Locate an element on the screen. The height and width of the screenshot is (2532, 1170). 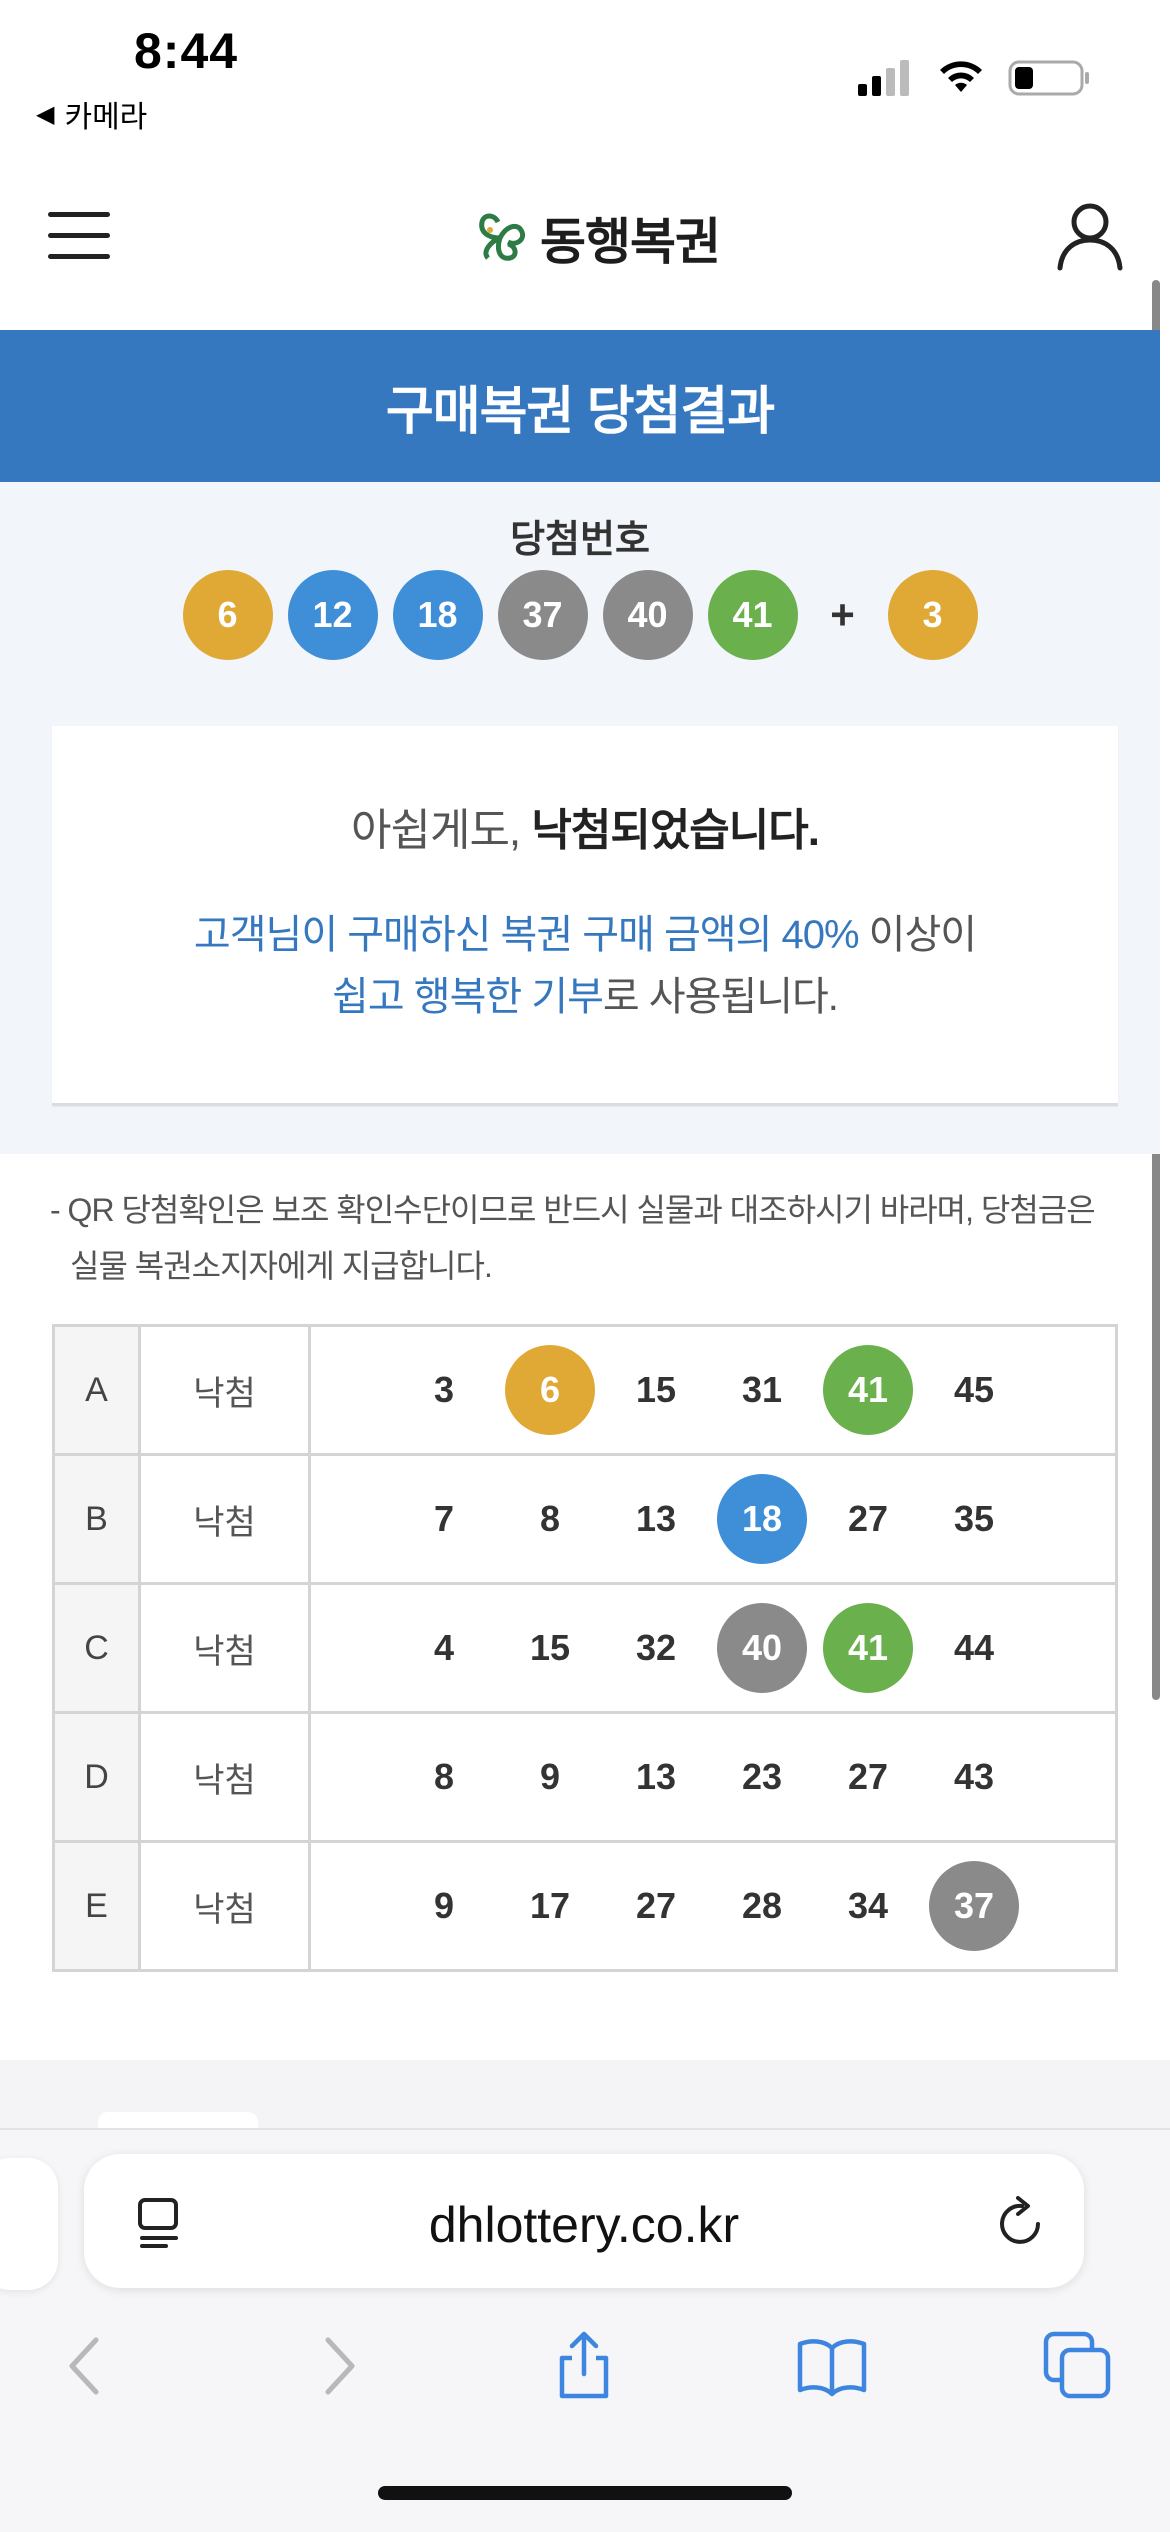
ticket-row: D 낙첨 8 9 13 23 27 43 is located at coordinates (585, 1777).